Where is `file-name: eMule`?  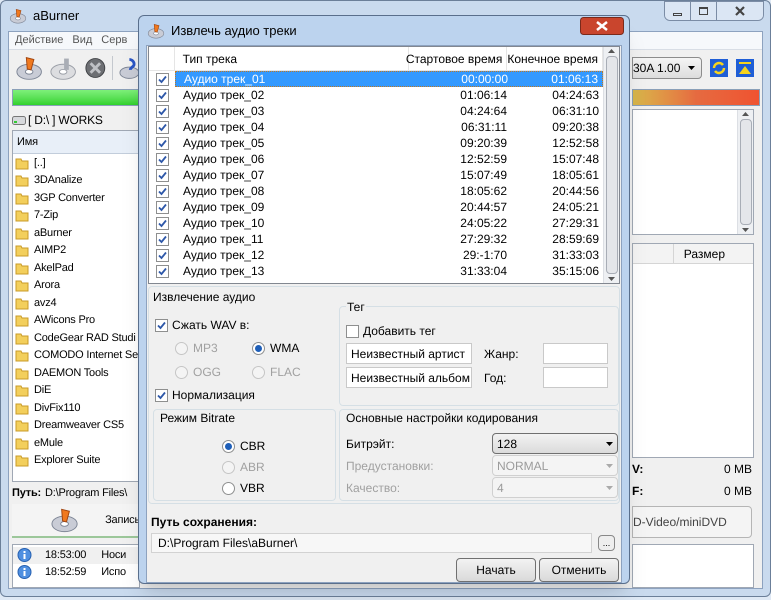 file-name: eMule is located at coordinates (48, 442).